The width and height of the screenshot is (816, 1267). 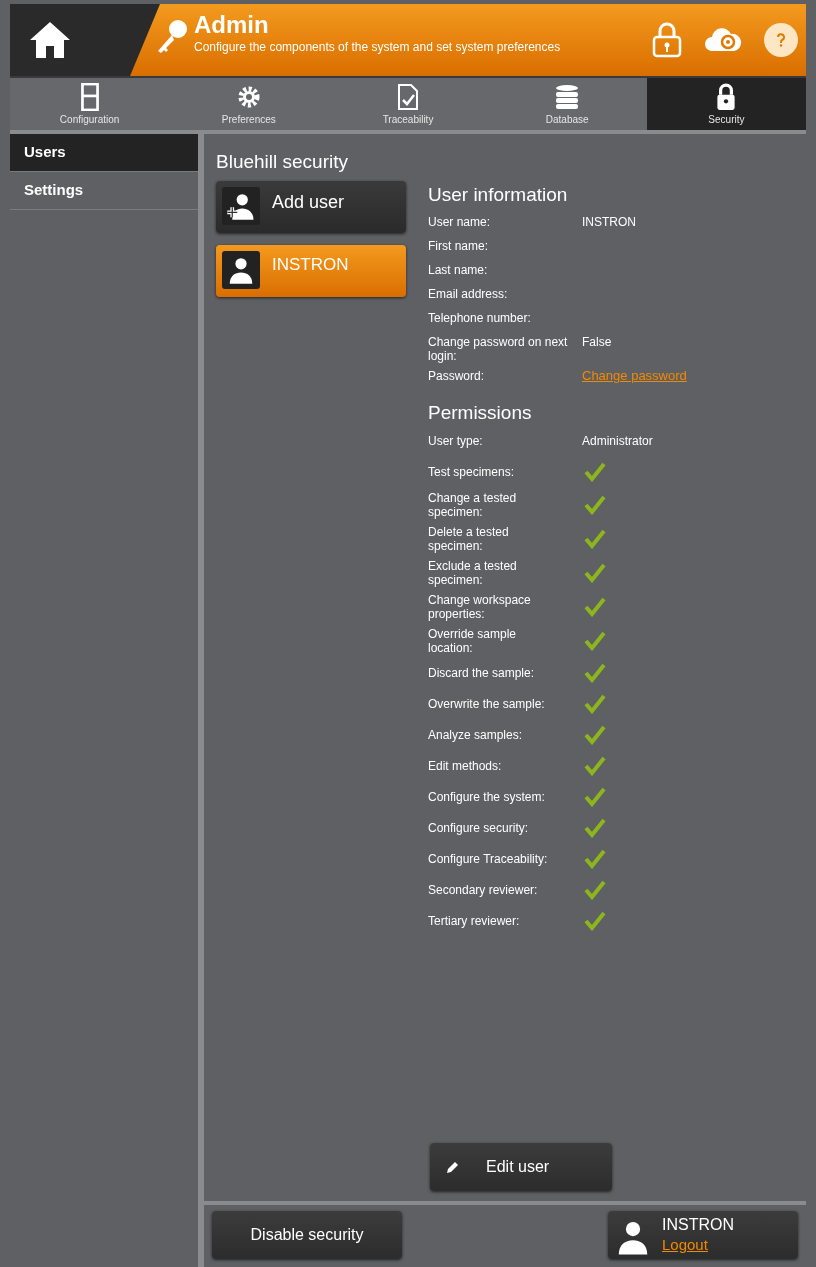 I want to click on edit-user-button: Edit user, so click(x=521, y=1167).